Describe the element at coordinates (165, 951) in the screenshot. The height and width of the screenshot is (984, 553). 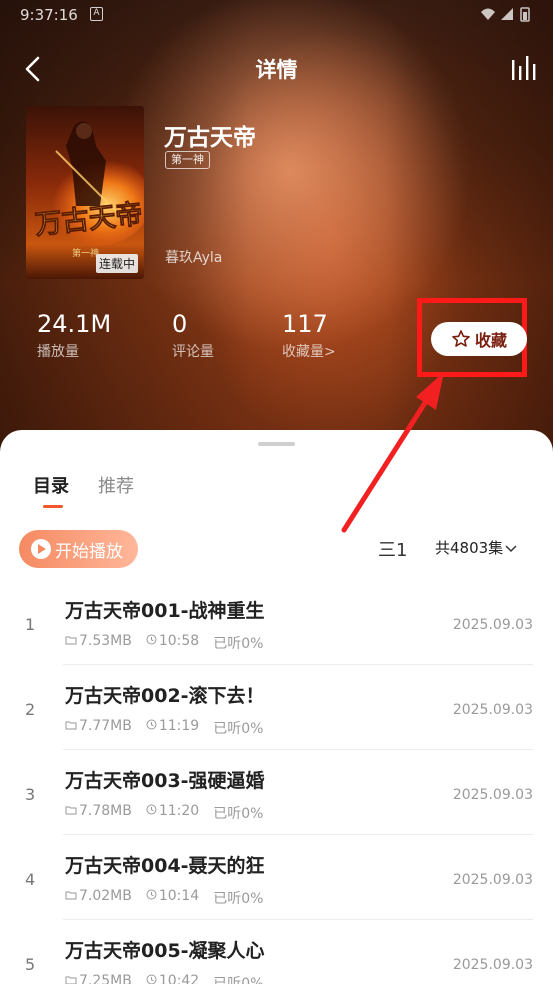
I see `episode-title: 万古天帝005-凝聚人心` at that location.